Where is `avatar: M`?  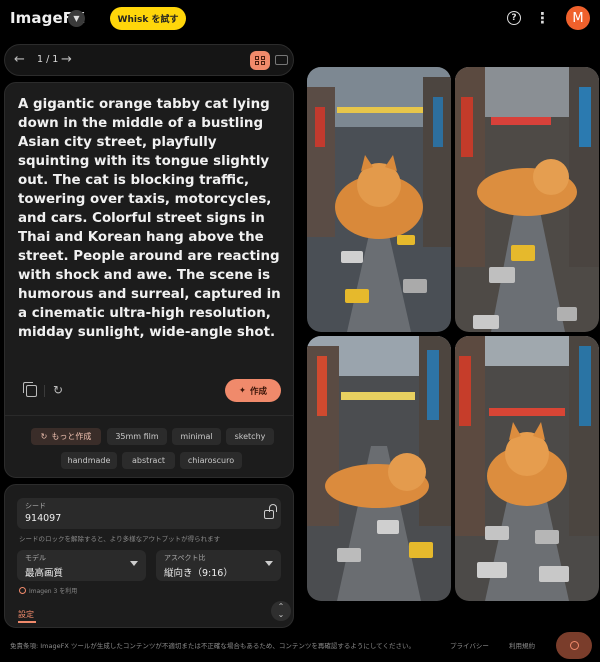
avatar: M is located at coordinates (578, 18).